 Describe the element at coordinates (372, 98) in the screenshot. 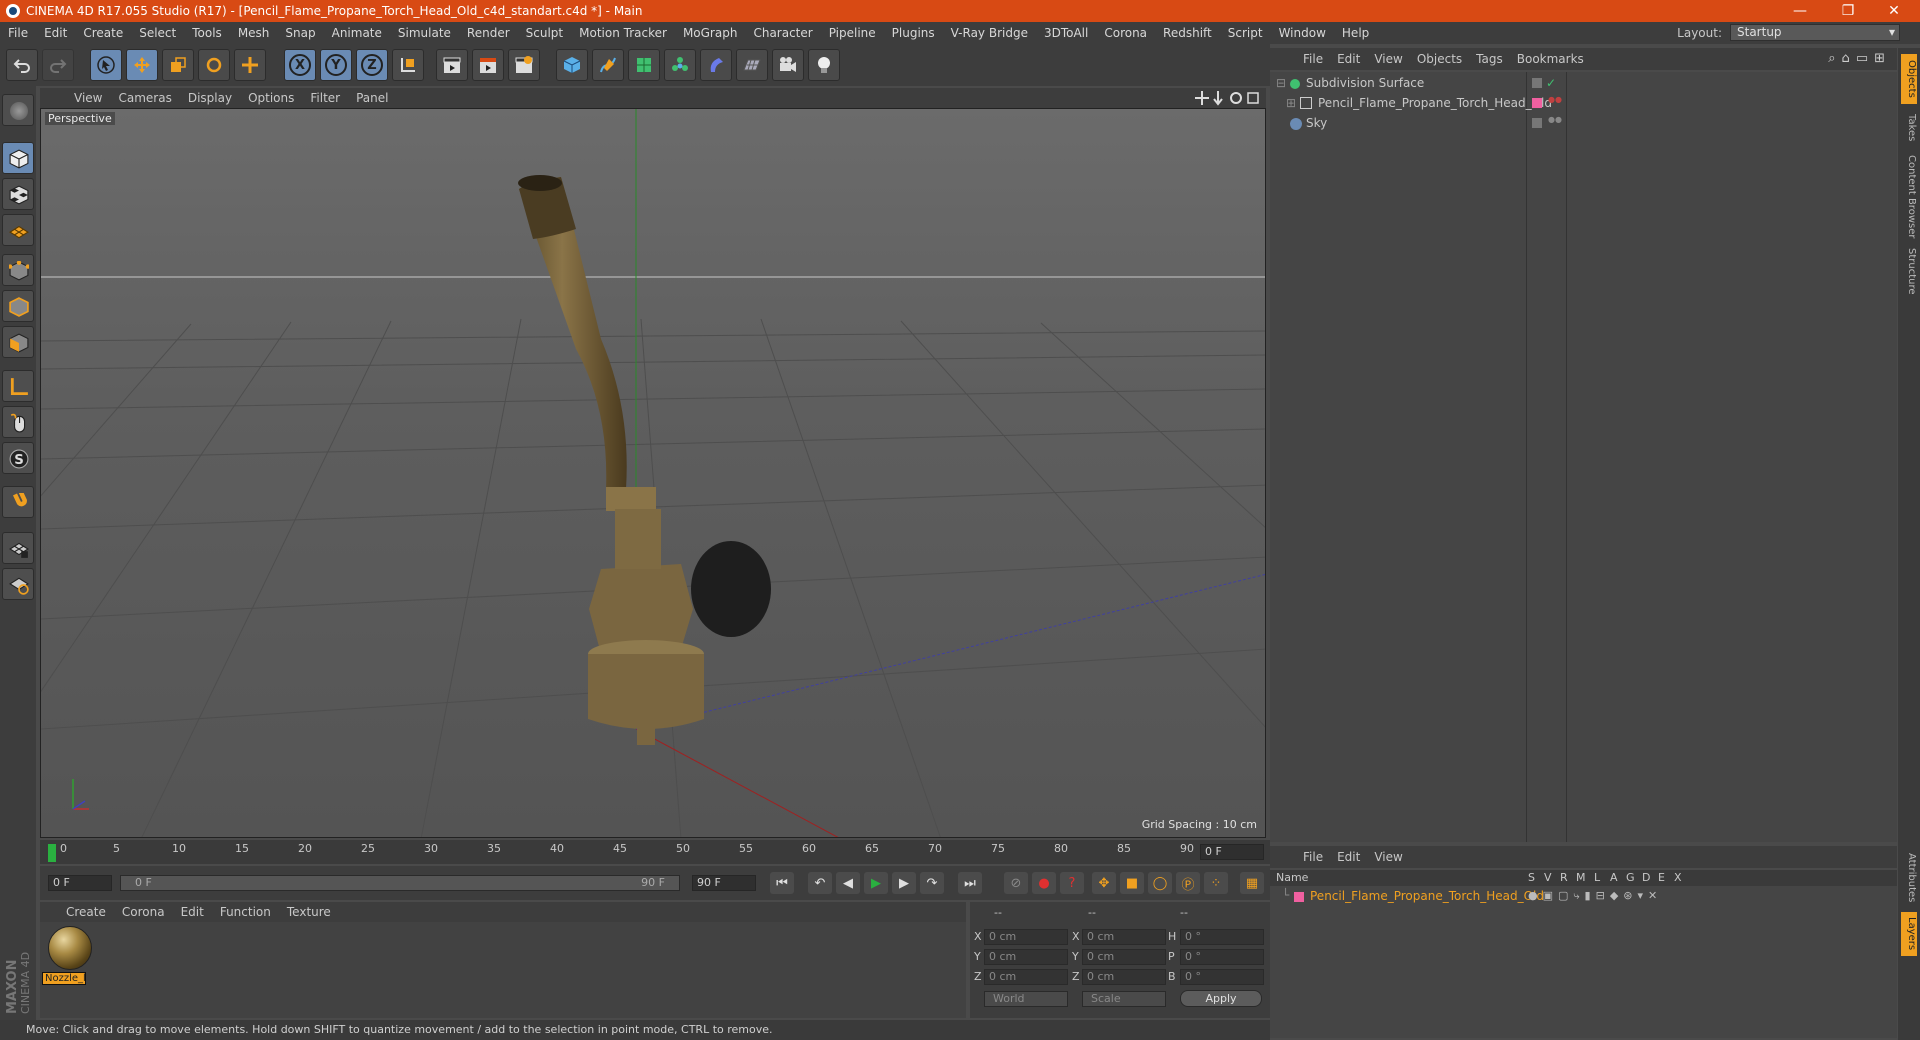

I see `viewport-menu-panel: Panel` at that location.